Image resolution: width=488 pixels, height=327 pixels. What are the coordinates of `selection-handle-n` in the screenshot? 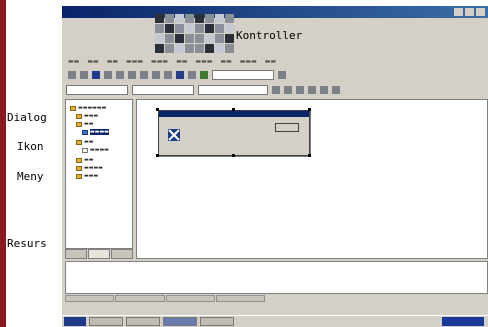 It's located at (233, 109).